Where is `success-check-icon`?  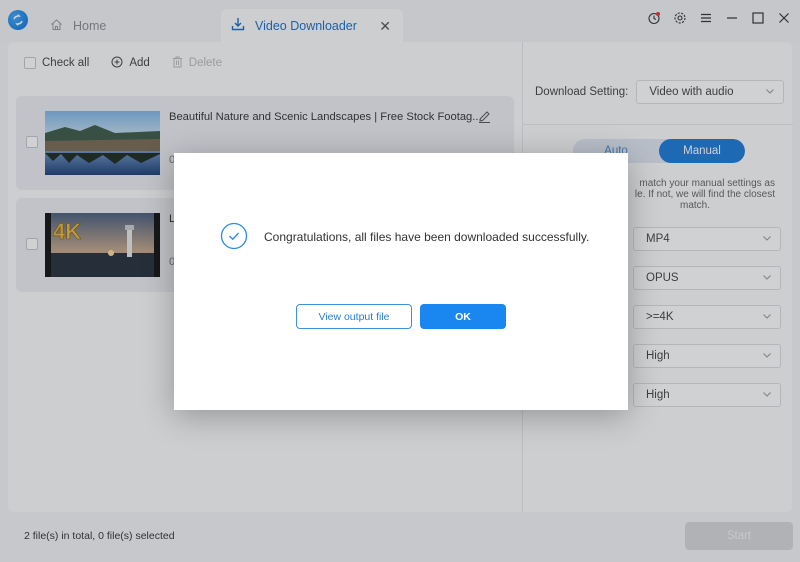
success-check-icon is located at coordinates (234, 236).